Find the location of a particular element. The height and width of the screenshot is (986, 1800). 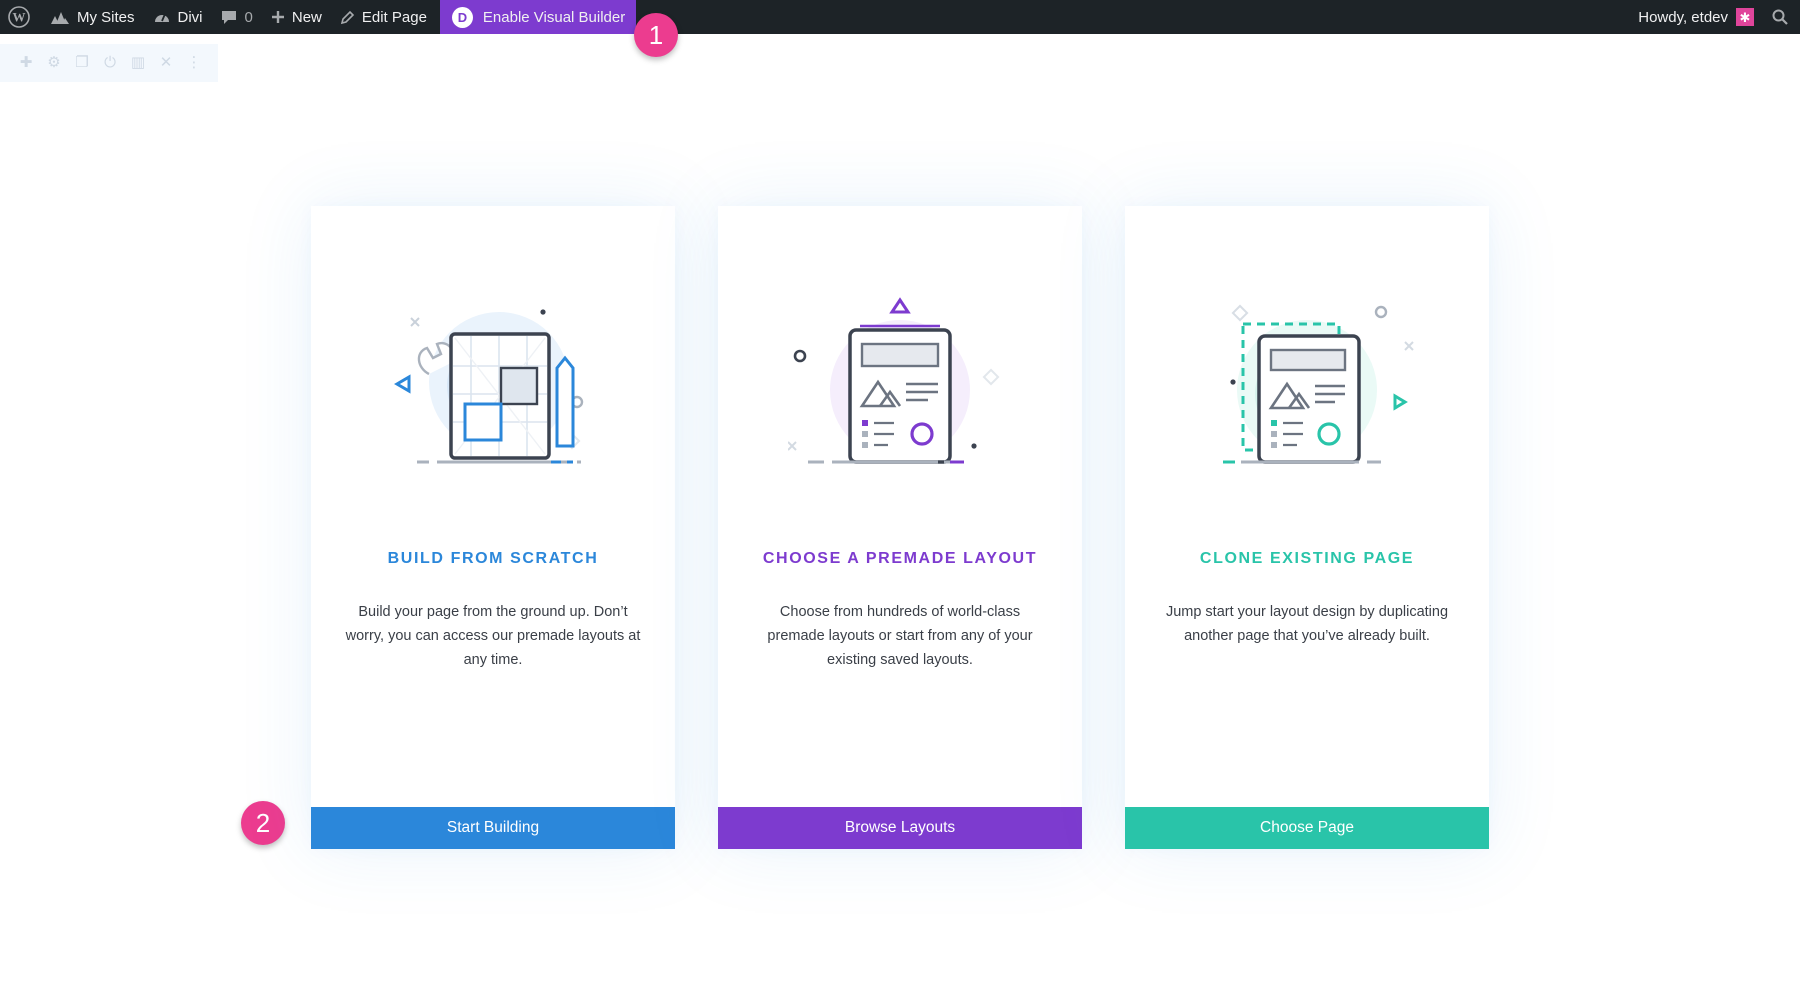

trash-icon: ▥ is located at coordinates (138, 63).